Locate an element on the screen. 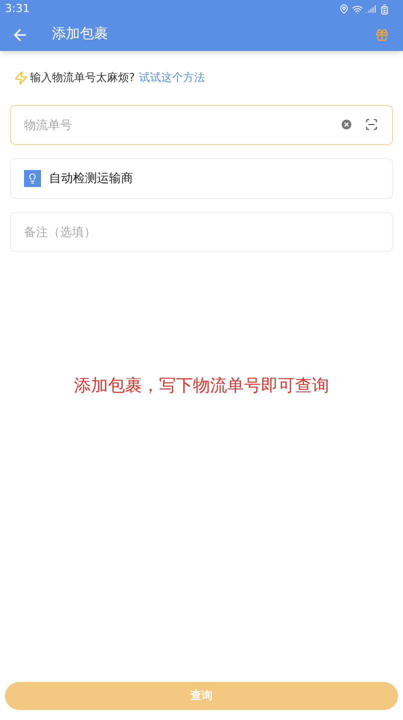 This screenshot has width=403, height=720. location-icon is located at coordinates (344, 9).